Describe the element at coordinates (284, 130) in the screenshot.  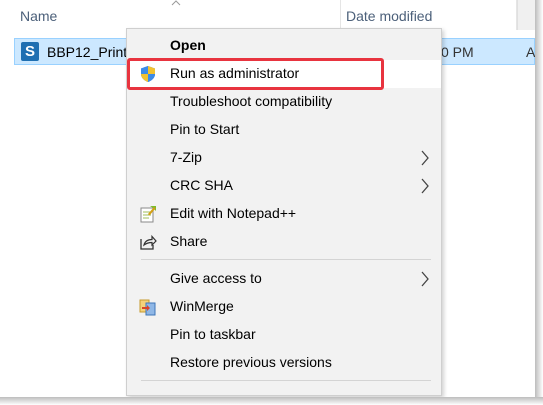
I see `menu-item-pin-to-start: Pin to Start` at that location.